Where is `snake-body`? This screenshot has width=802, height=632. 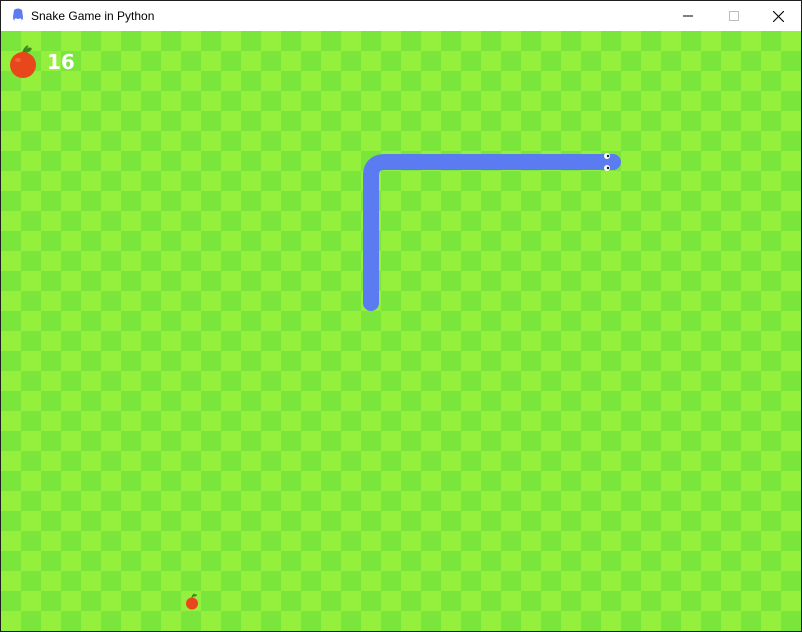
snake-body is located at coordinates (492, 232).